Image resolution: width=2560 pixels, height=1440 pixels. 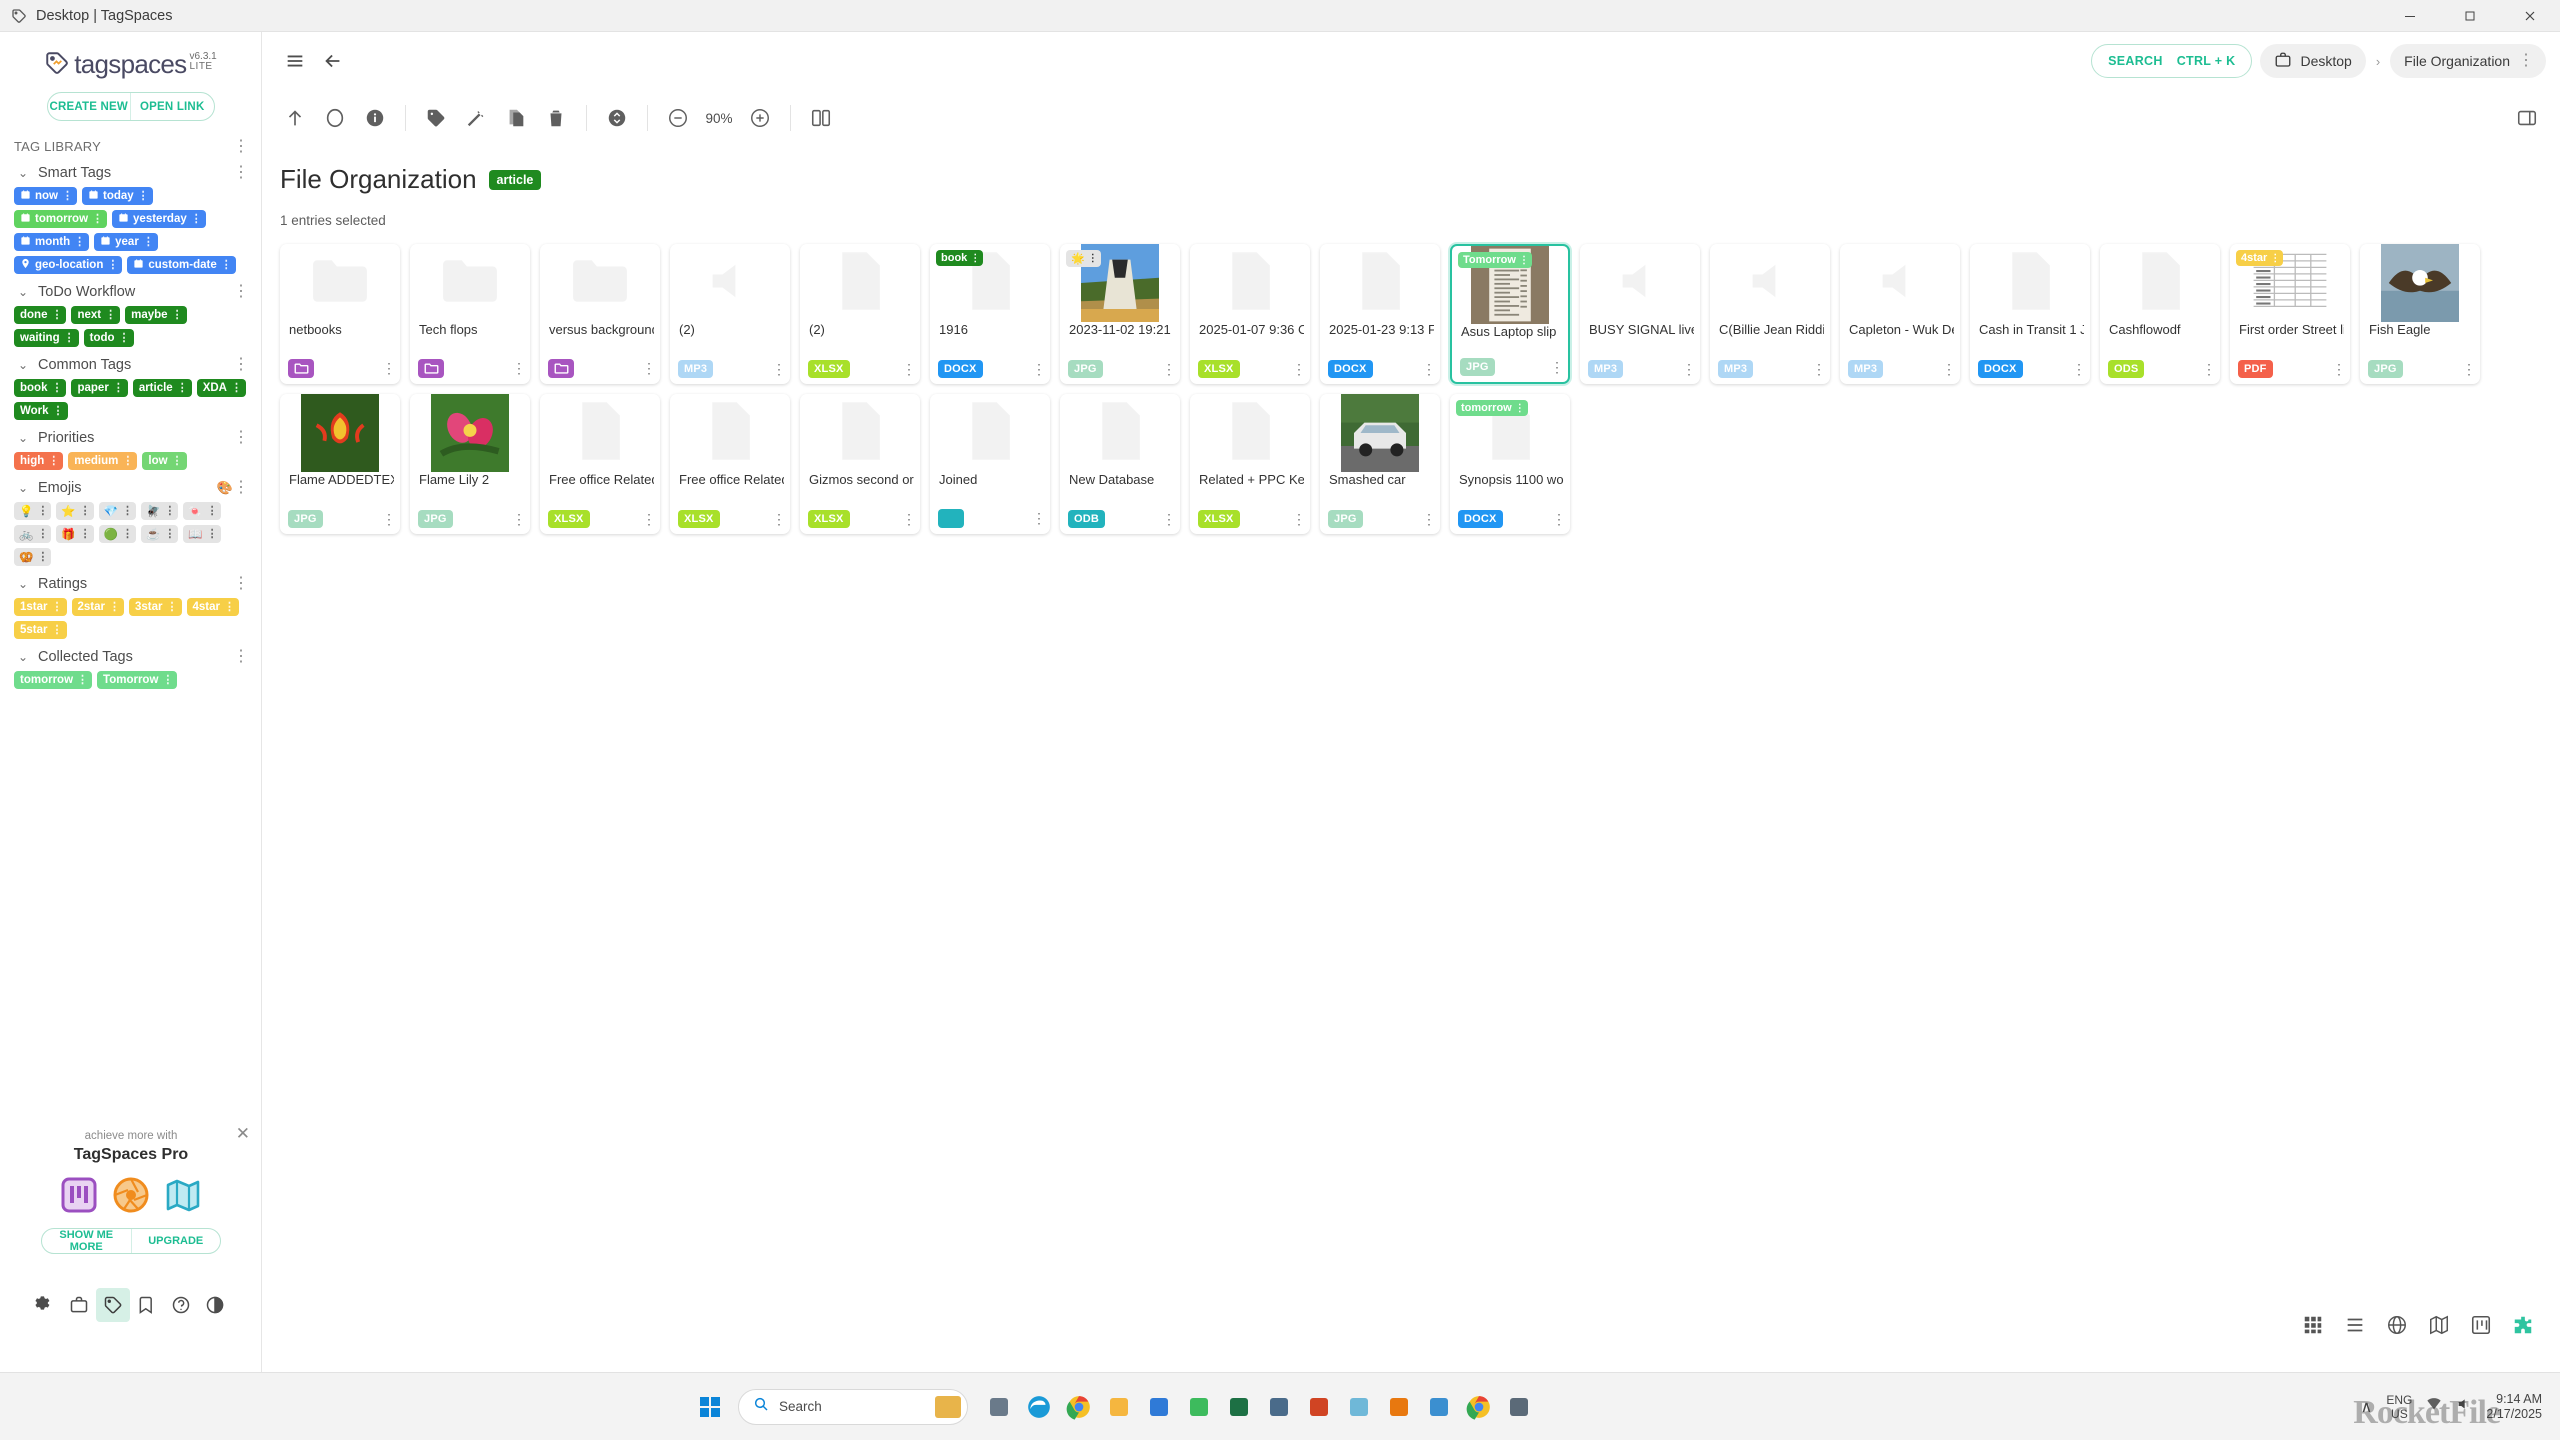 I want to click on card-tag: 4star ⋮, so click(x=2260, y=258).